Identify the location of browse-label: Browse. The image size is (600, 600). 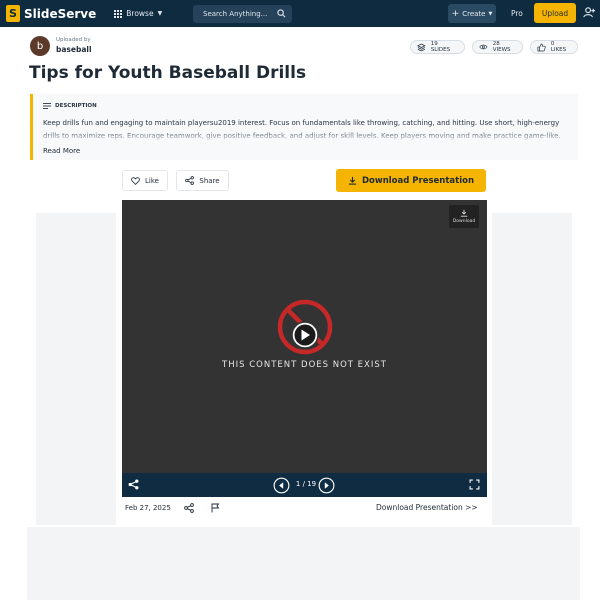
(140, 13).